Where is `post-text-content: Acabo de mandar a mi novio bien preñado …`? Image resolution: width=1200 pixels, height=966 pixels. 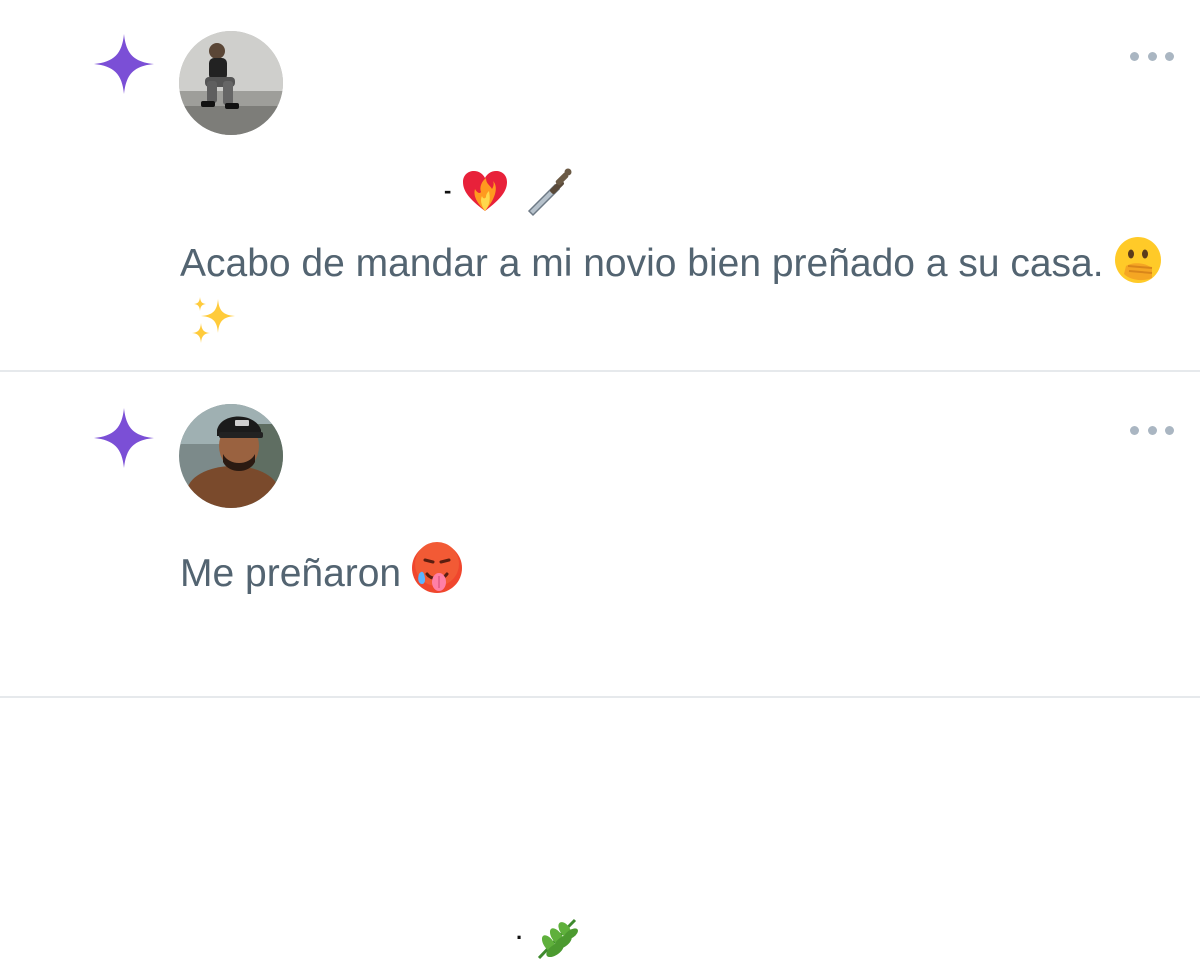
post-text-content: Acabo de mandar a mi novio bien preñado … is located at coordinates (642, 263).